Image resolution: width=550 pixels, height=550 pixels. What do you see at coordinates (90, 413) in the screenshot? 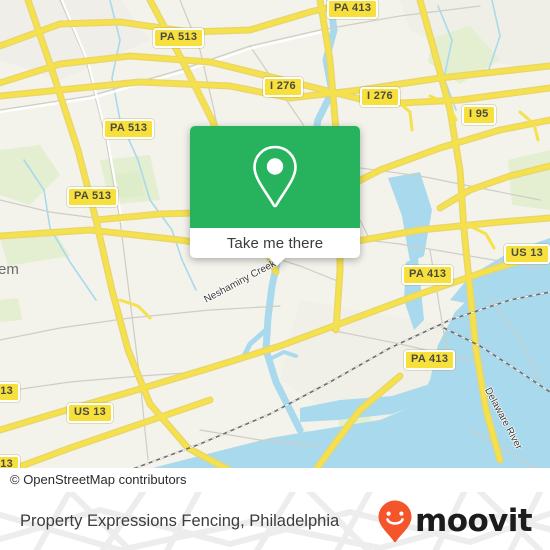
I see `road-shield-us13-bottom: US 13` at bounding box center [90, 413].